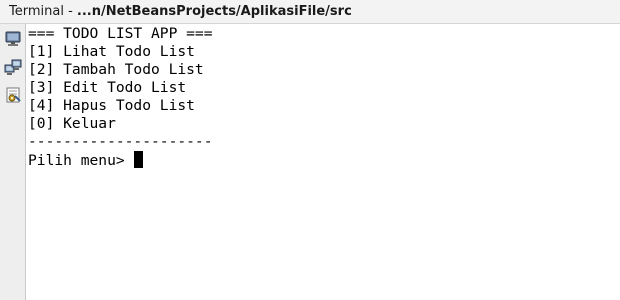 The height and width of the screenshot is (300, 620). Describe the element at coordinates (214, 11) in the screenshot. I see `window-title-path: ...n/NetBeansProjects/AplikasiFile/src` at that location.